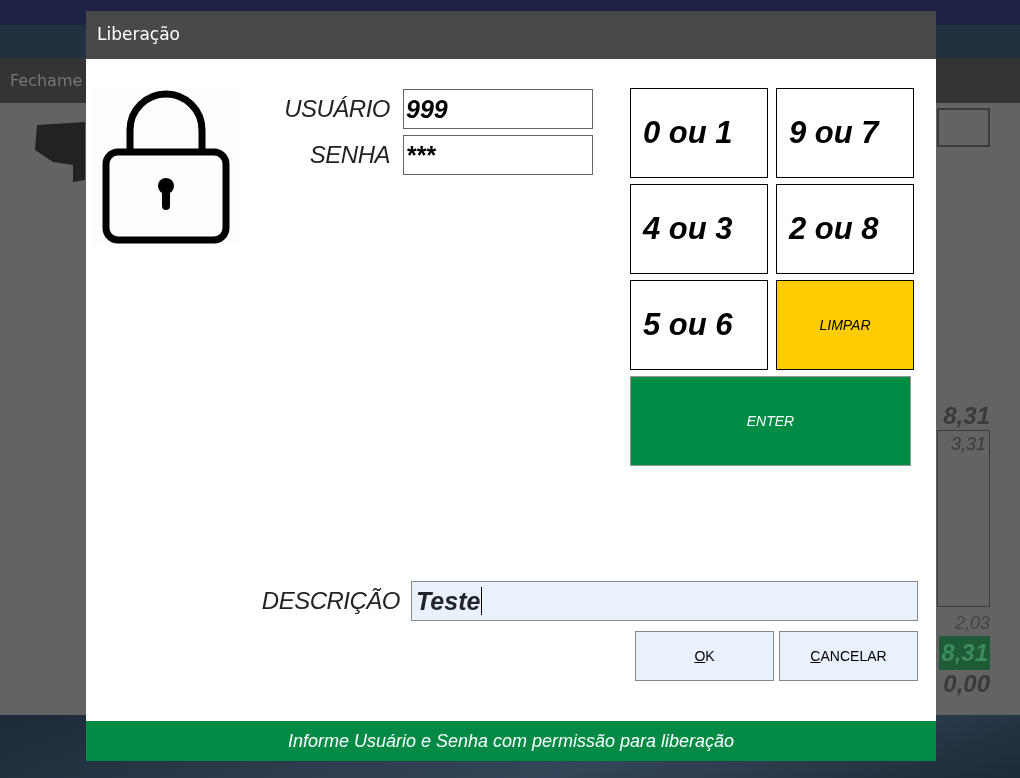 The height and width of the screenshot is (778, 1020). What do you see at coordinates (336, 109) in the screenshot?
I see `field-label: USUÁRIO` at bounding box center [336, 109].